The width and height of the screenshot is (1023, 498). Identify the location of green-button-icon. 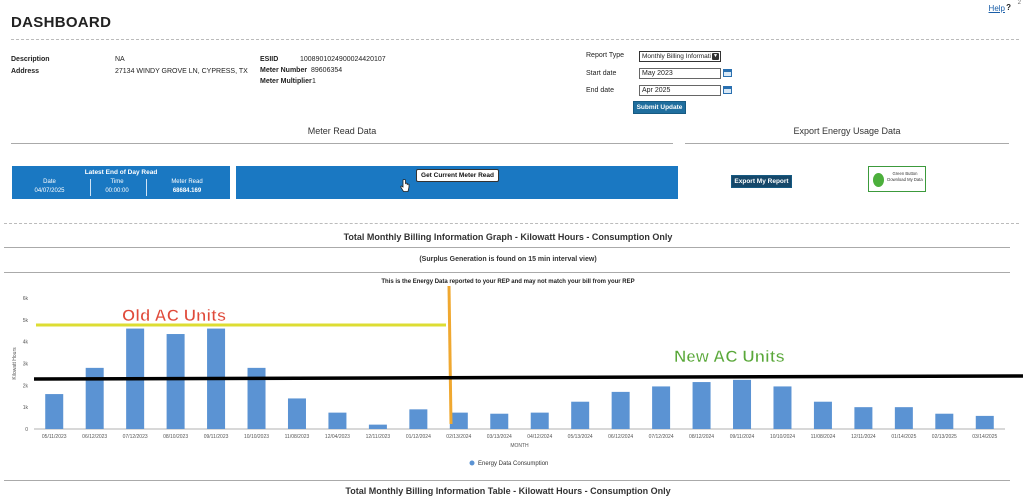
(878, 180).